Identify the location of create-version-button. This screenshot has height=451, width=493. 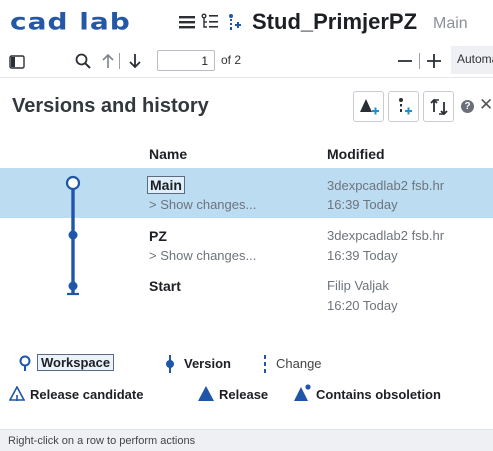
(403, 106).